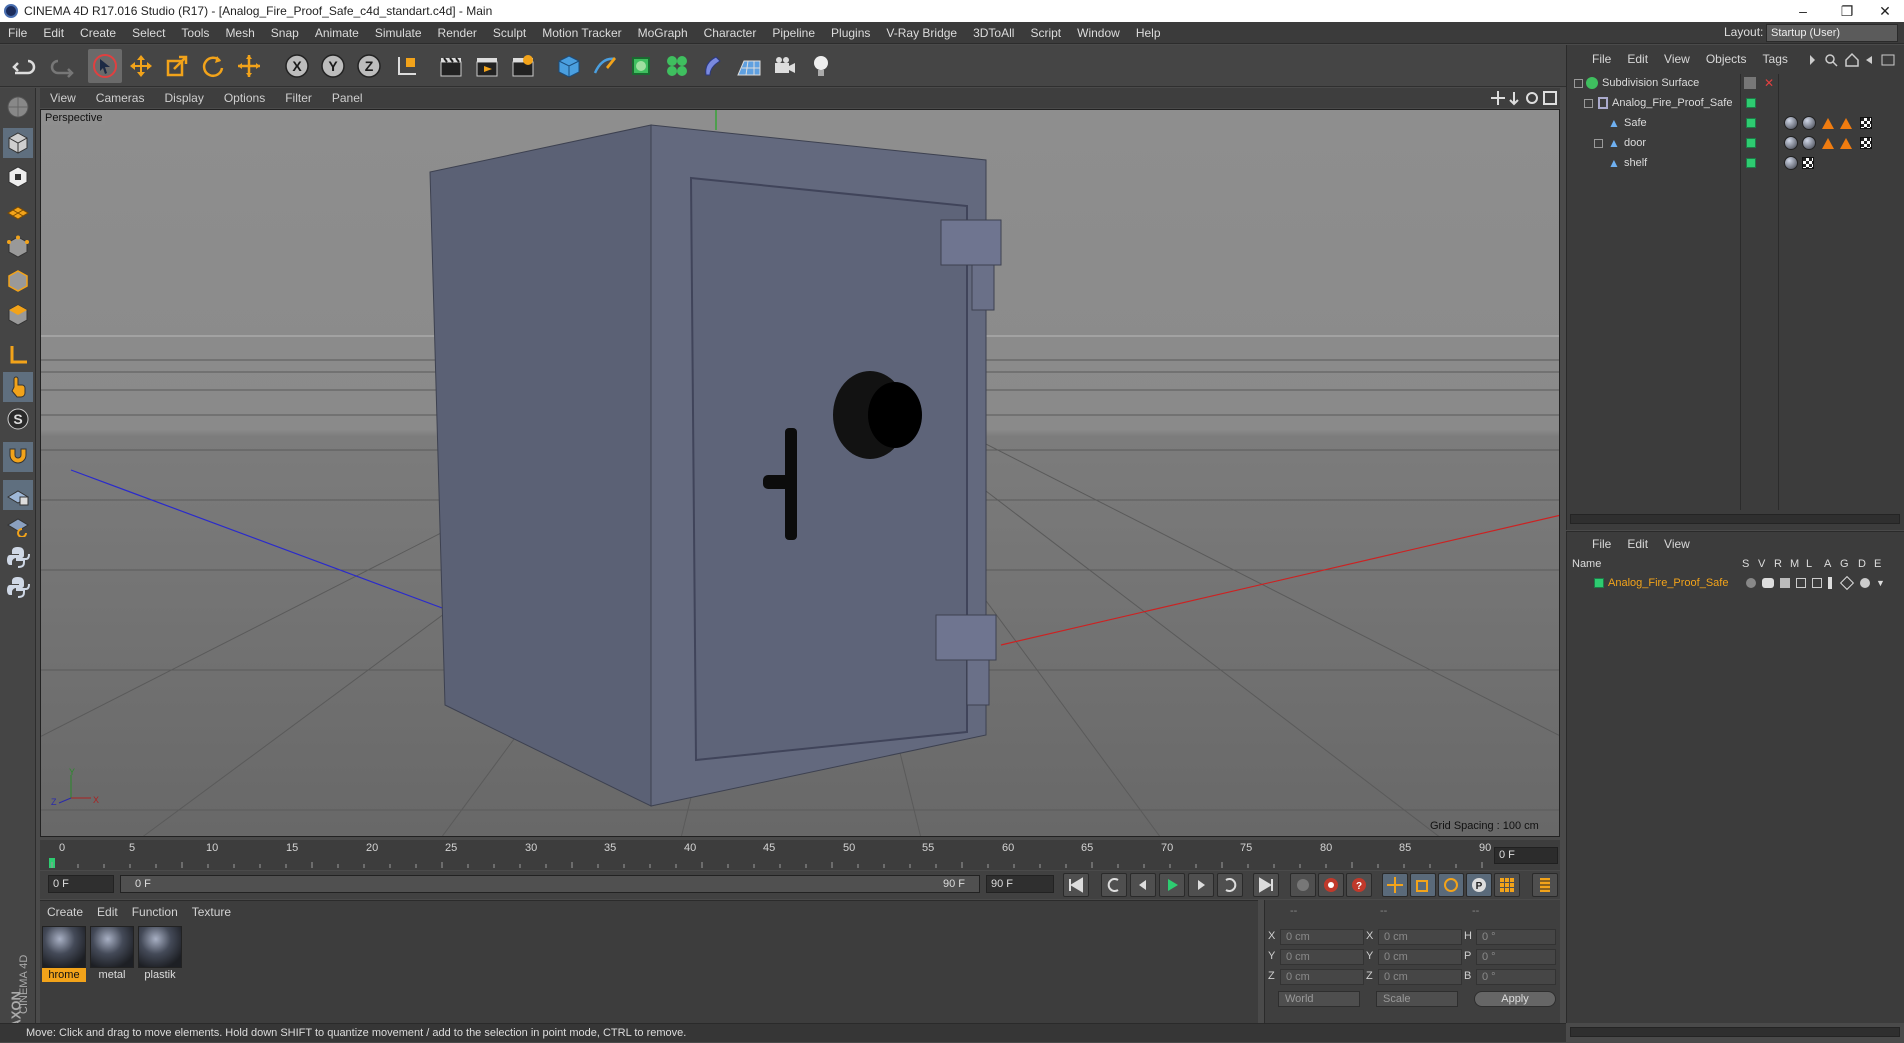 Image resolution: width=1904 pixels, height=1043 pixels. Describe the element at coordinates (1817, 583) in the screenshot. I see `lock-toggle-icon` at that location.